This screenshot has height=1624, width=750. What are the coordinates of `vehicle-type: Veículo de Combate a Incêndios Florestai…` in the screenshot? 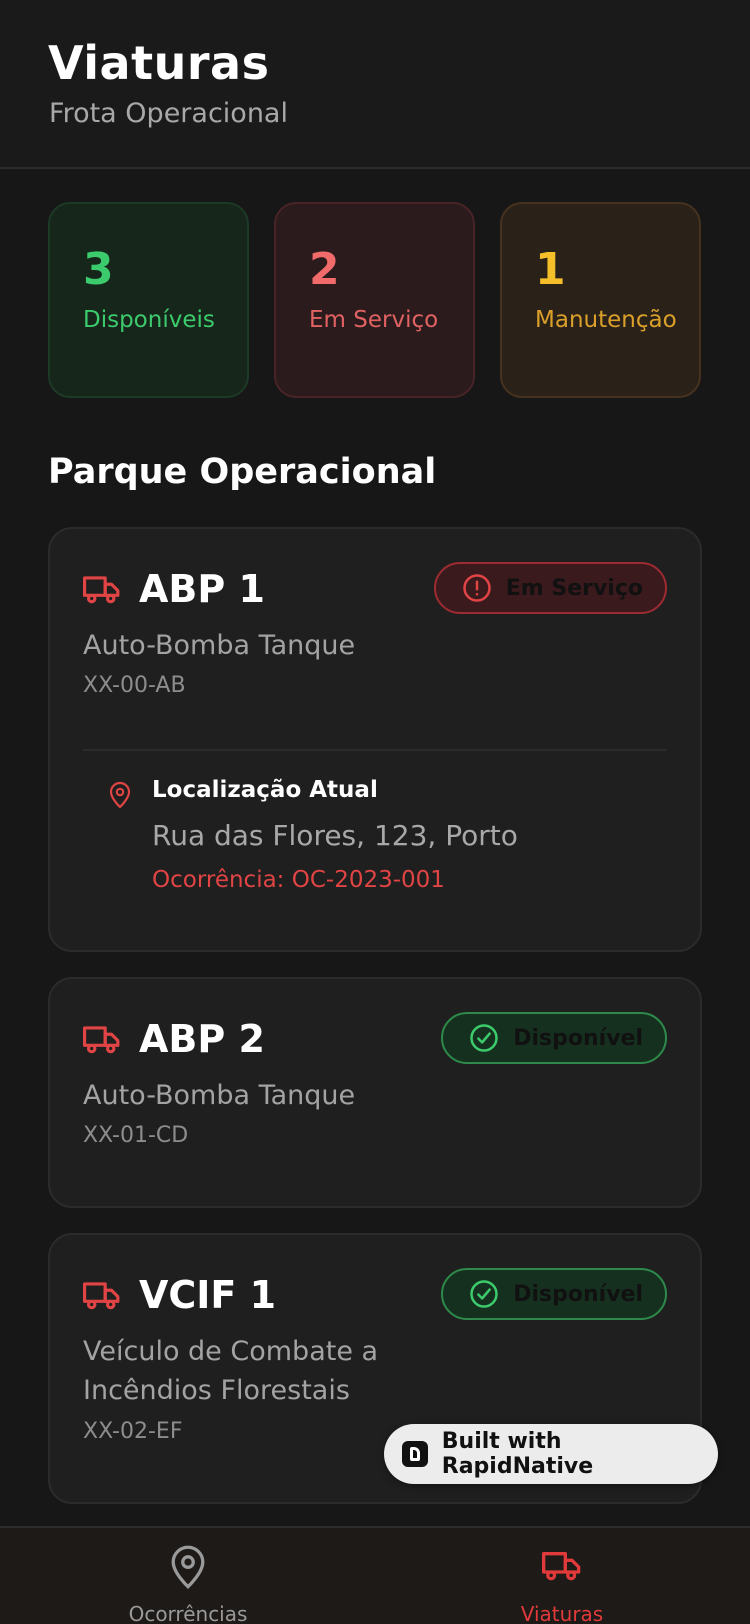 It's located at (231, 1371).